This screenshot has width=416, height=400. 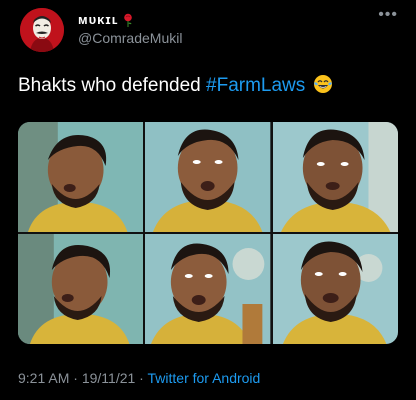 I want to click on more-options-icon: •••, so click(x=388, y=15).